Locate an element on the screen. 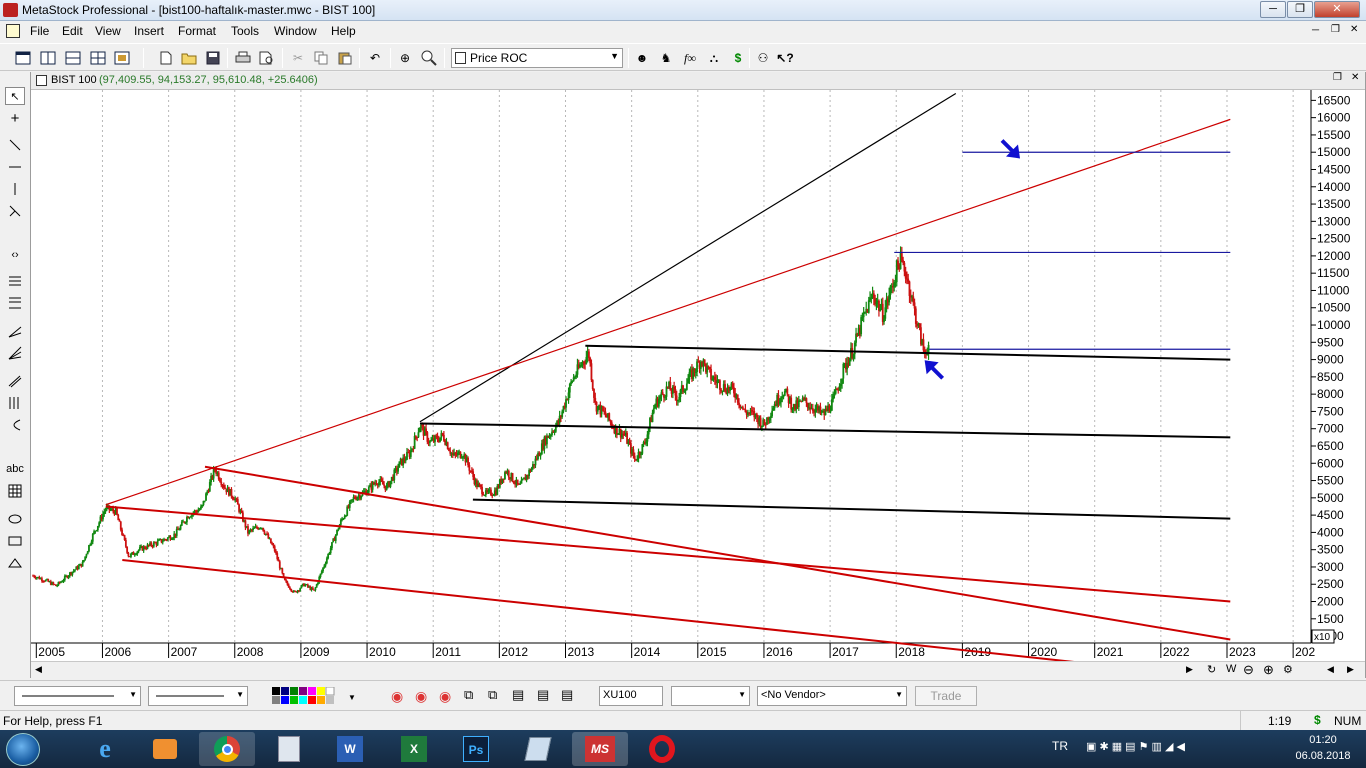 The image size is (1366, 768). raff-channel-tool-icon is located at coordinates (15, 381).